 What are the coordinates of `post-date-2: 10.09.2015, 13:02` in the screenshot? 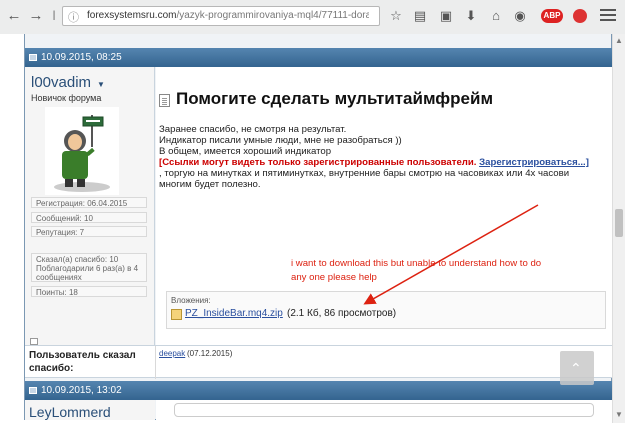 It's located at (81, 390).